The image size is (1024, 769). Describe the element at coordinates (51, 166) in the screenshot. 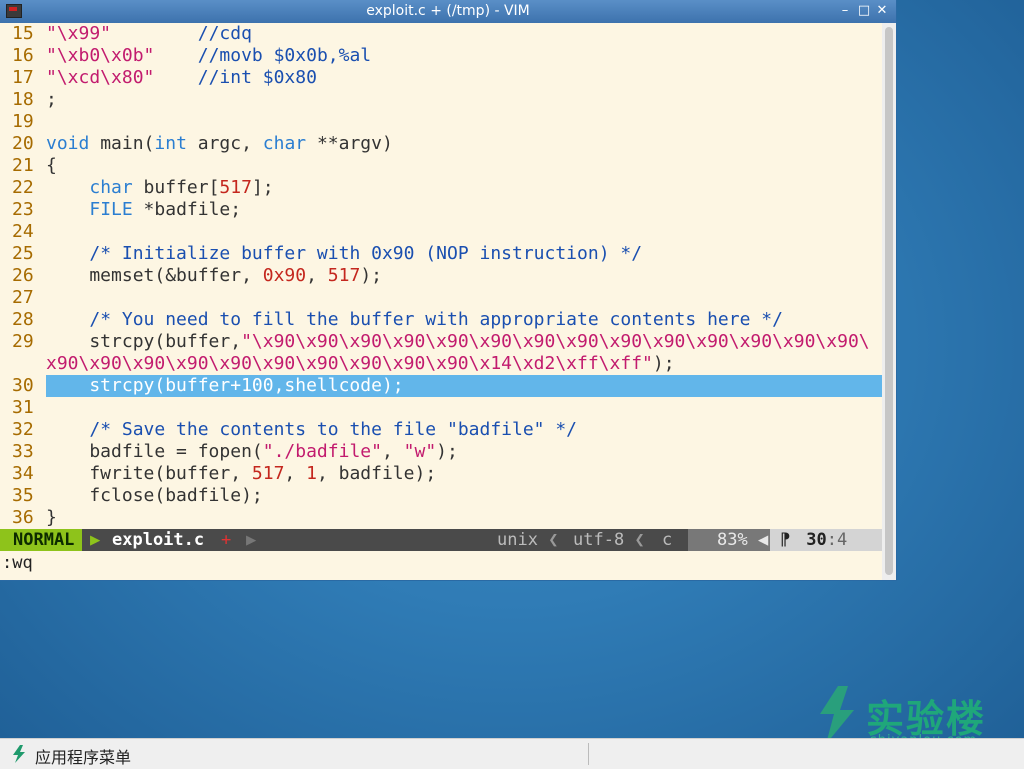

I see `code-text: {` at that location.